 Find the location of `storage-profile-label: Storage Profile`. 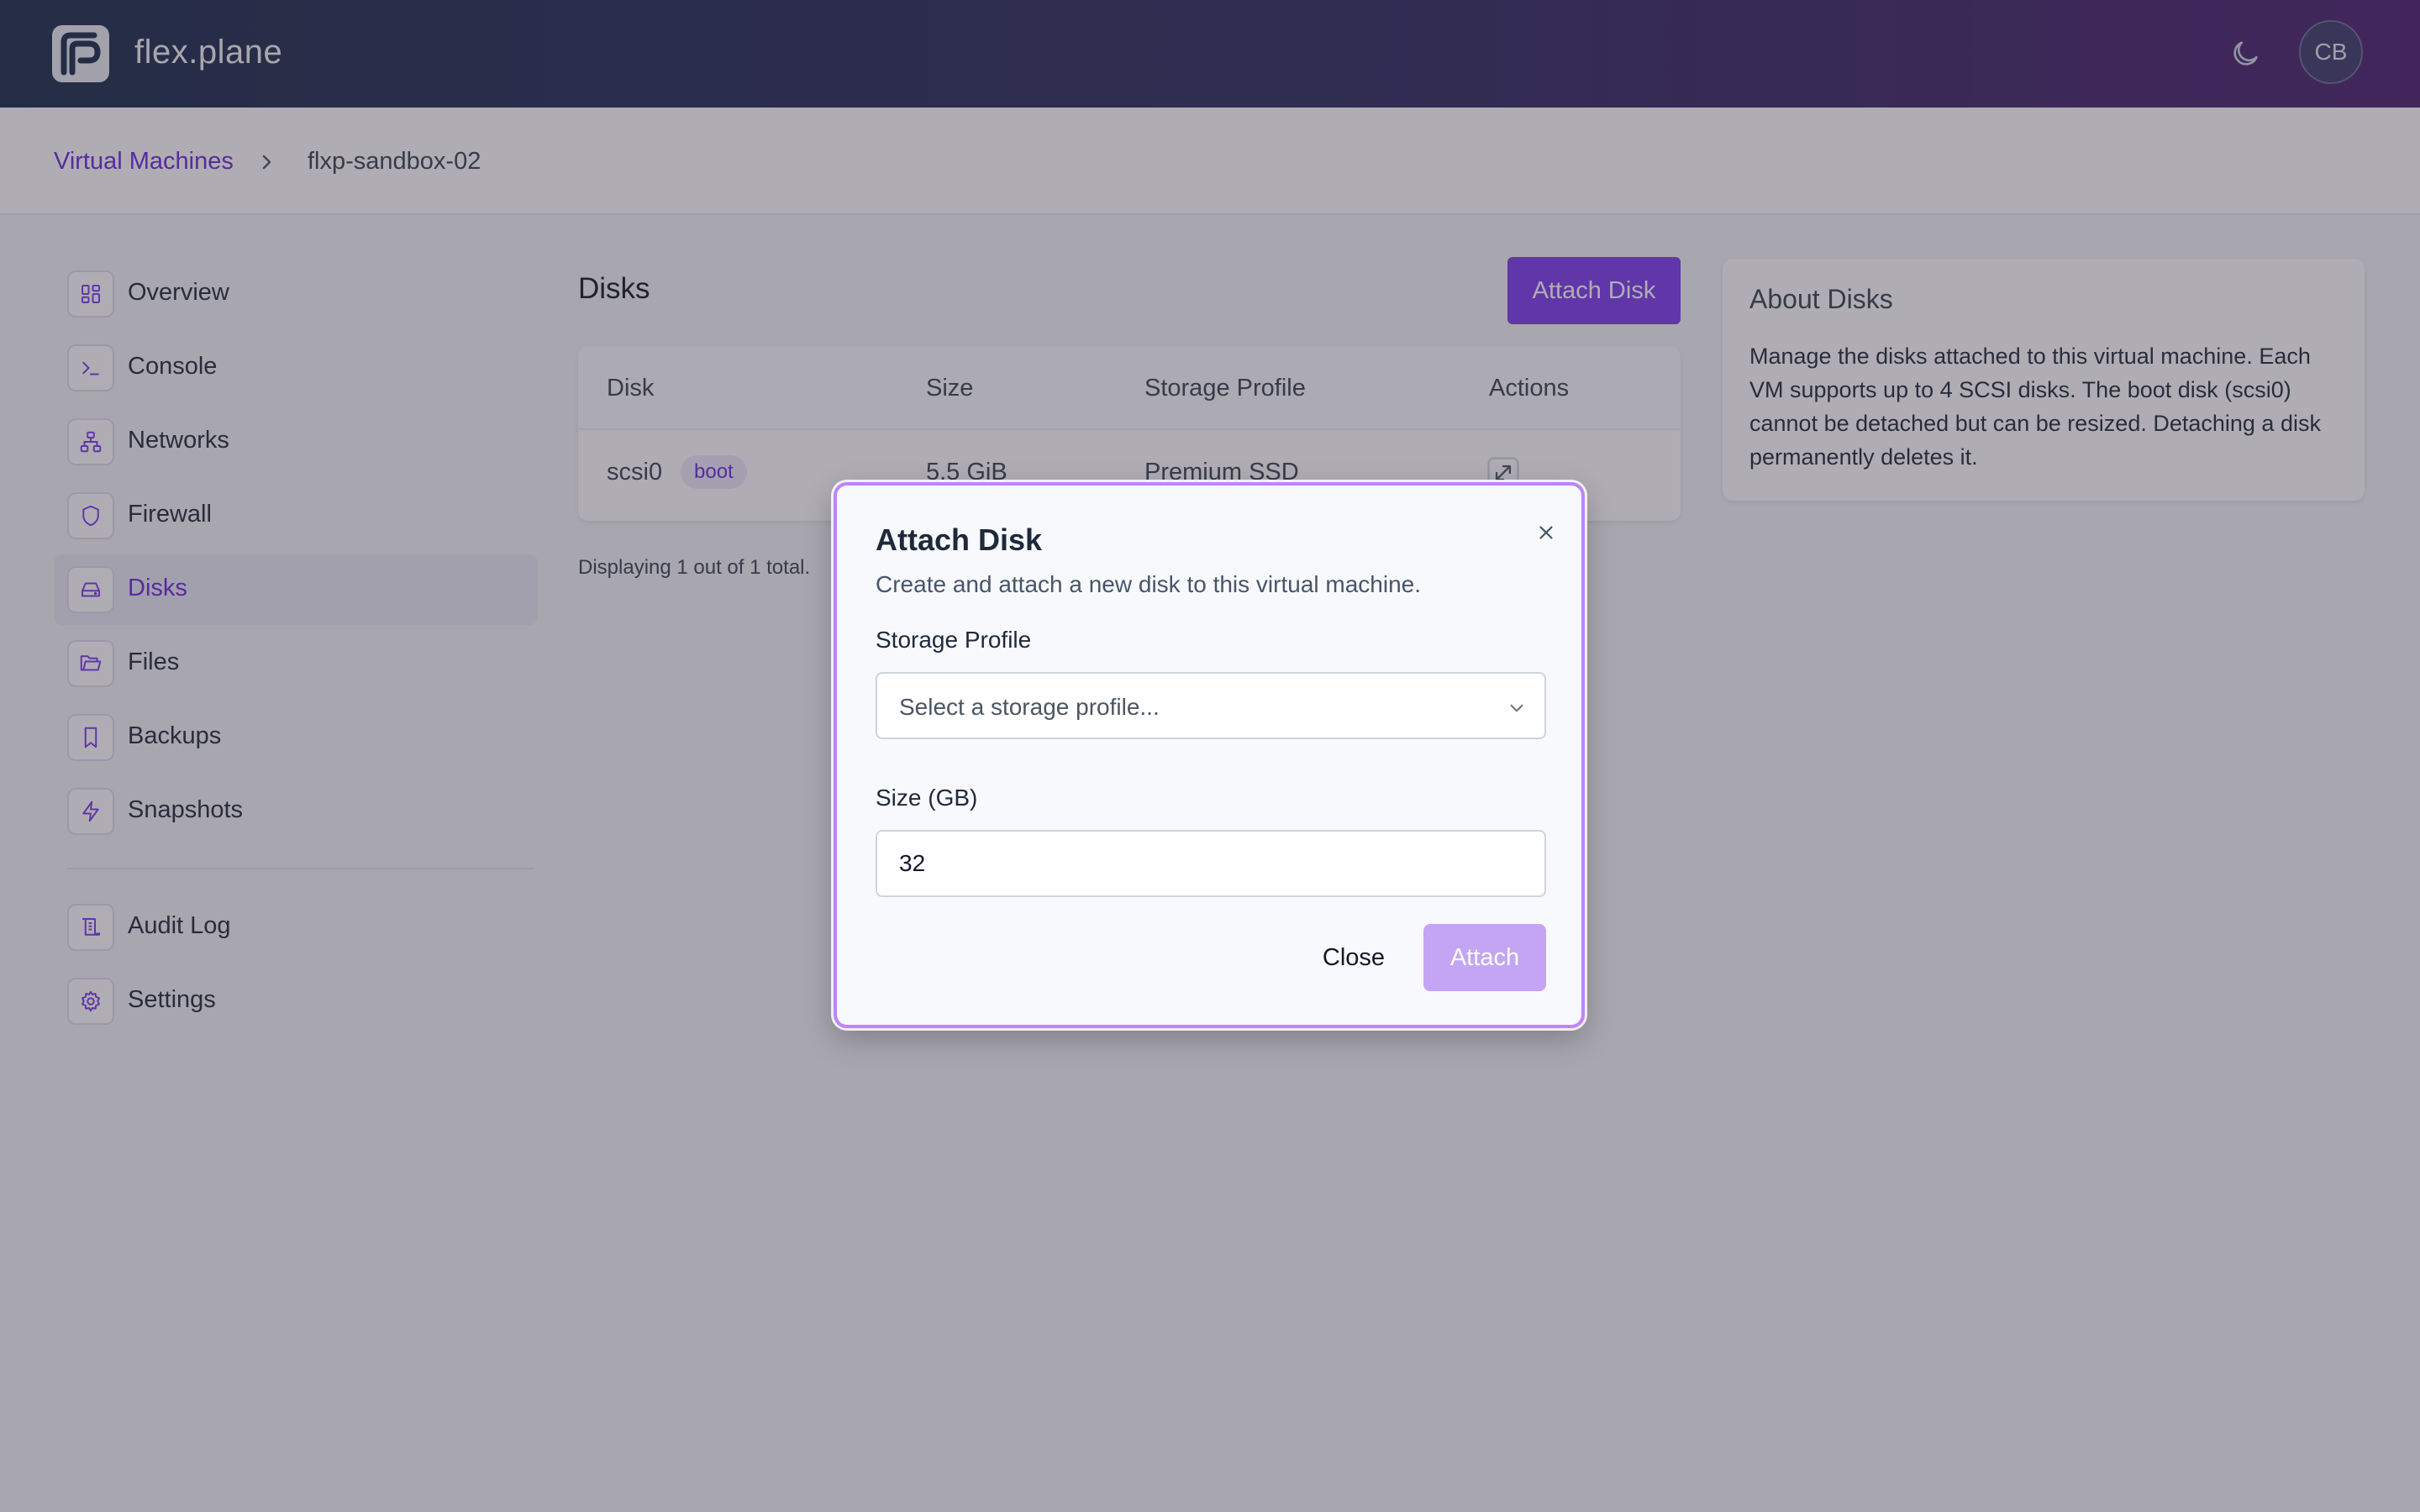

storage-profile-label: Storage Profile is located at coordinates (954, 640).